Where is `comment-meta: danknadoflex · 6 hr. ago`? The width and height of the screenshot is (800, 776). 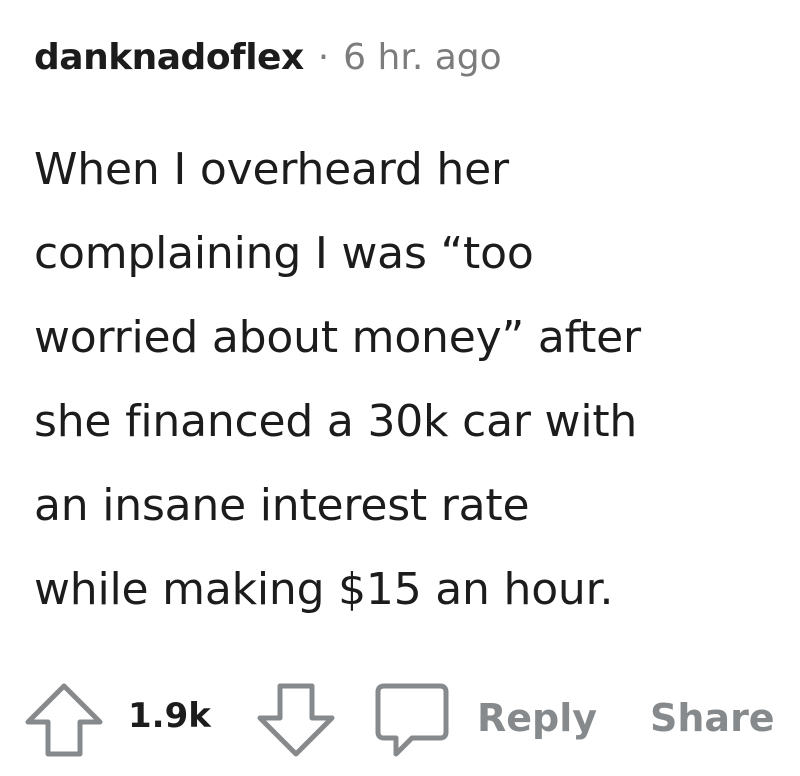
comment-meta: danknadoflex · 6 hr. ago is located at coordinates (268, 58).